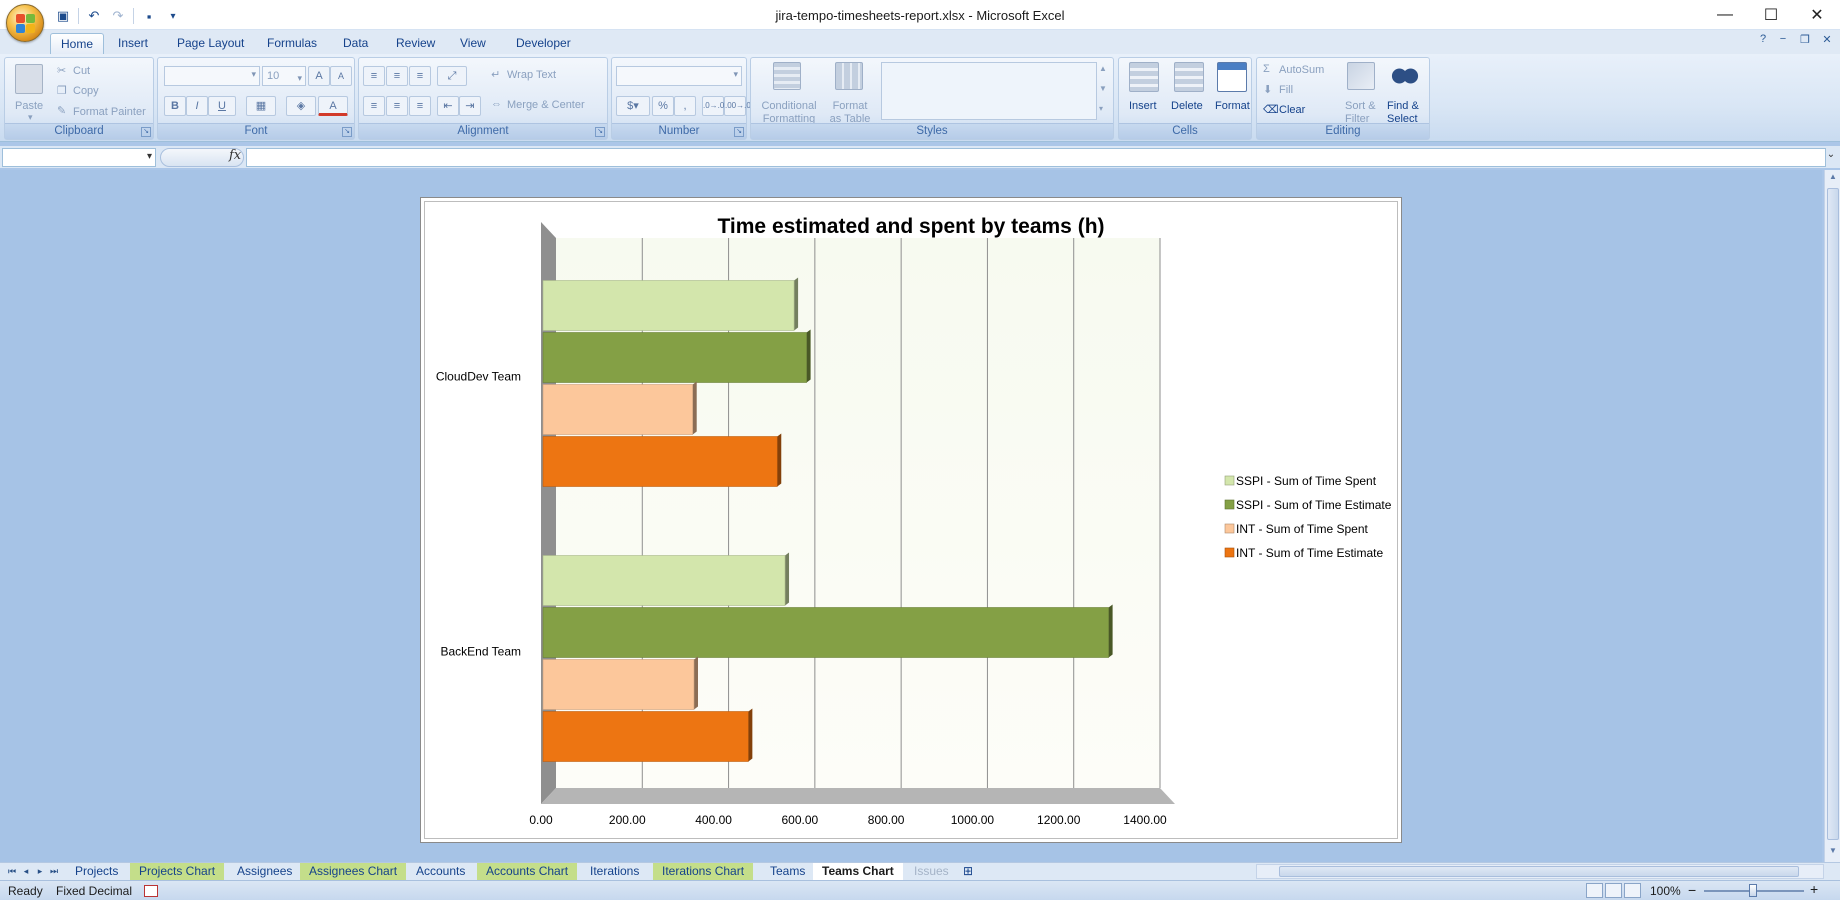  Describe the element at coordinates (789, 106) in the screenshot. I see `conditional-formatting-button: Conditional` at that location.